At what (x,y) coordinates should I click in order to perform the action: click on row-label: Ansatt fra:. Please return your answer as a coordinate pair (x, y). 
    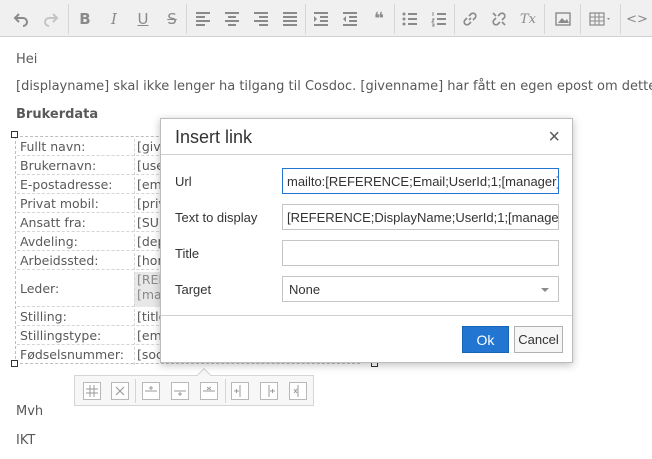
    Looking at the image, I should click on (53, 222).